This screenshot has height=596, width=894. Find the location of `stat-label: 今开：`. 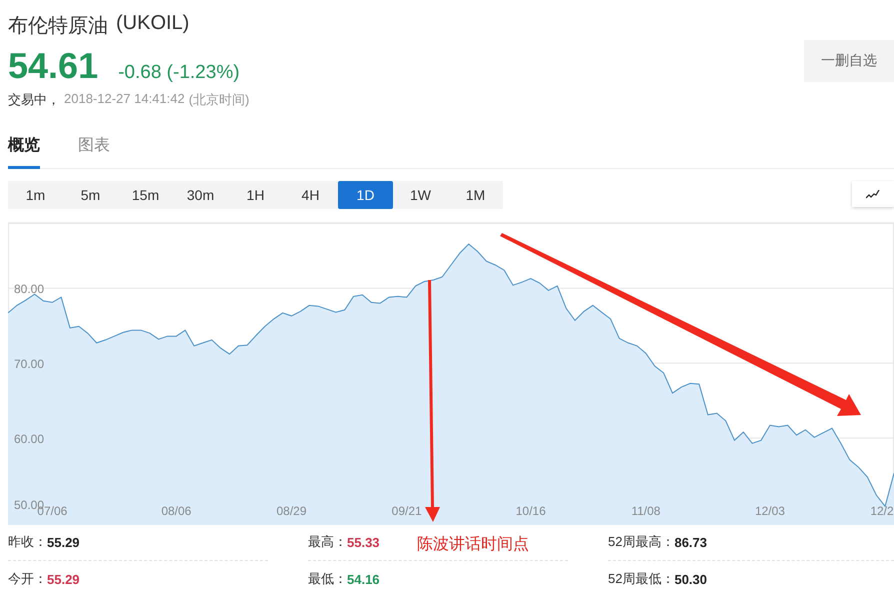

stat-label: 今开： is located at coordinates (27, 579).